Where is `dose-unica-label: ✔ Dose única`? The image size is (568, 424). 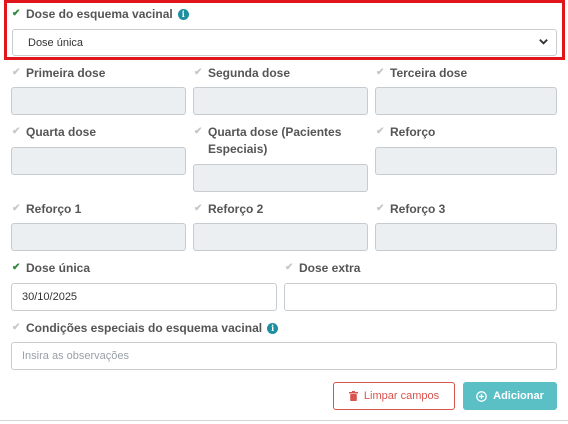 dose-unica-label: ✔ Dose única is located at coordinates (51, 268).